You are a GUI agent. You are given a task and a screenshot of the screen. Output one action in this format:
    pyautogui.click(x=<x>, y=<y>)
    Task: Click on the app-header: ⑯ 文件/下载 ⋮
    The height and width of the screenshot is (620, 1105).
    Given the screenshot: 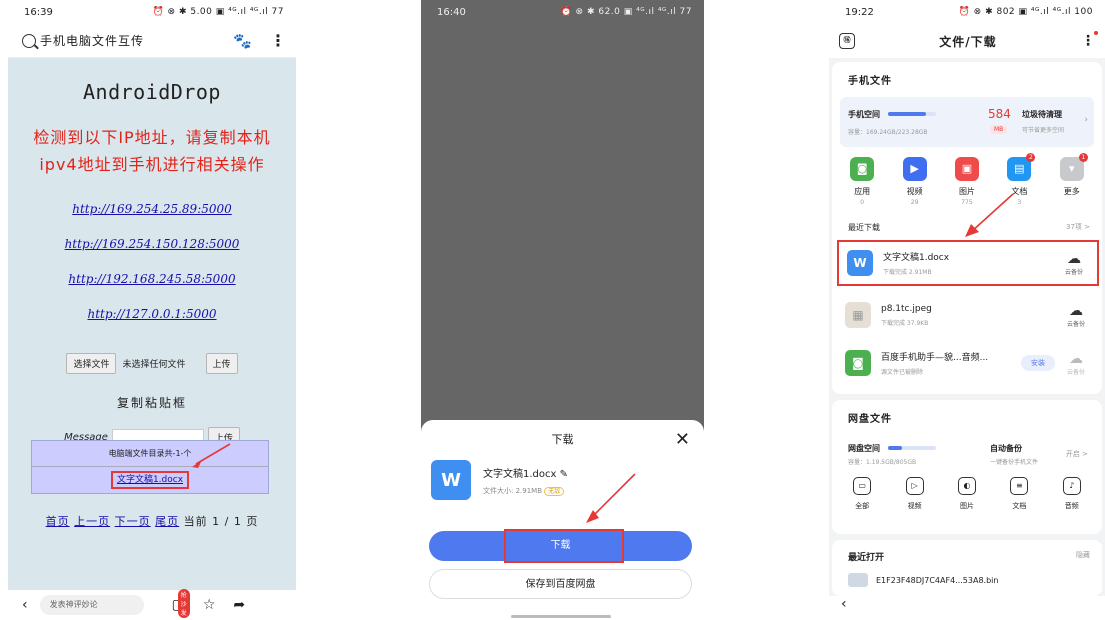 What is the action you would take?
    pyautogui.click(x=967, y=41)
    